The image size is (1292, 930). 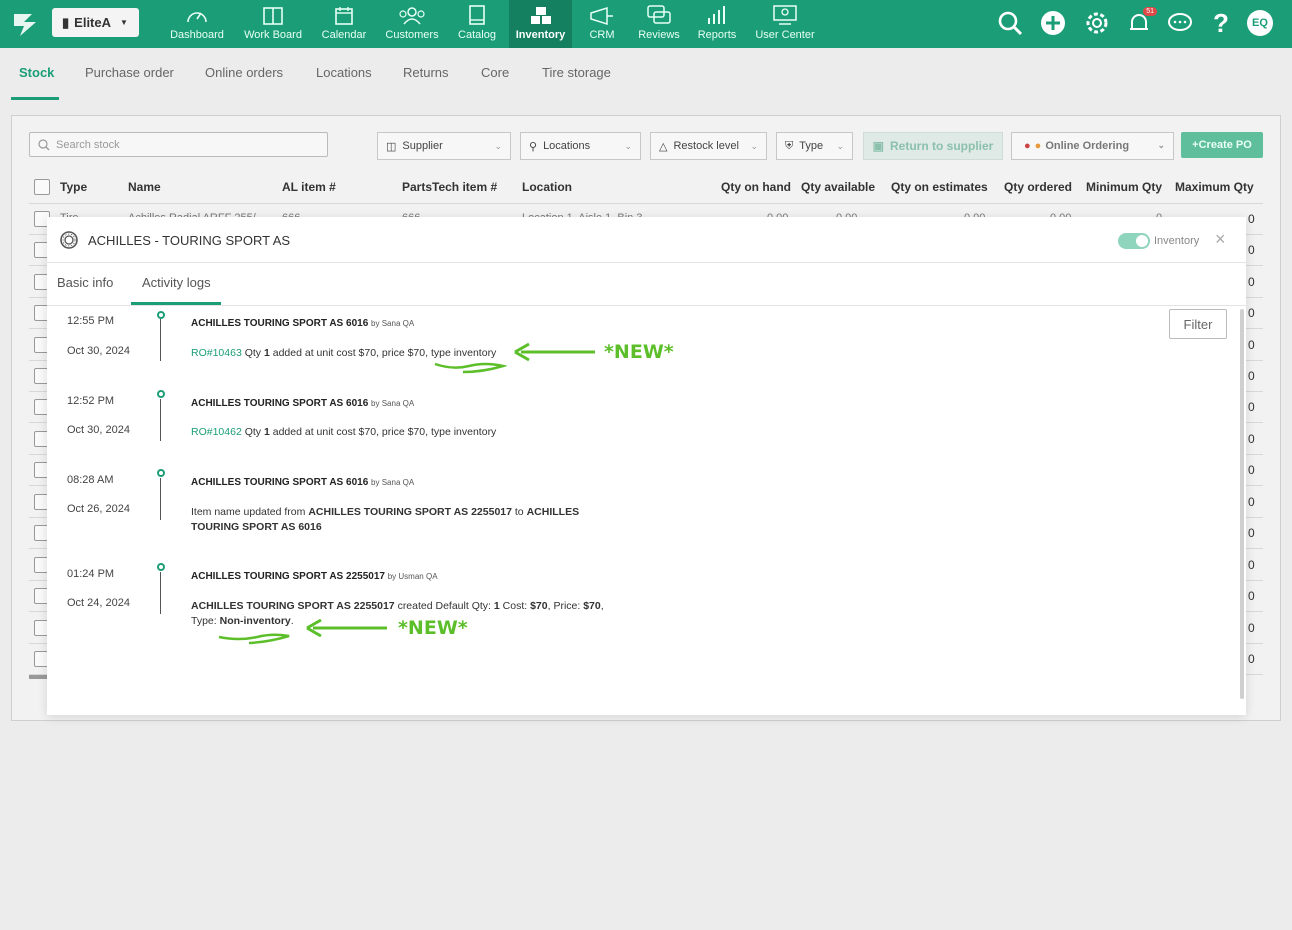 I want to click on created-item-name: ACHILLES TOURING SPORT AS 2255017, so click(x=293, y=606).